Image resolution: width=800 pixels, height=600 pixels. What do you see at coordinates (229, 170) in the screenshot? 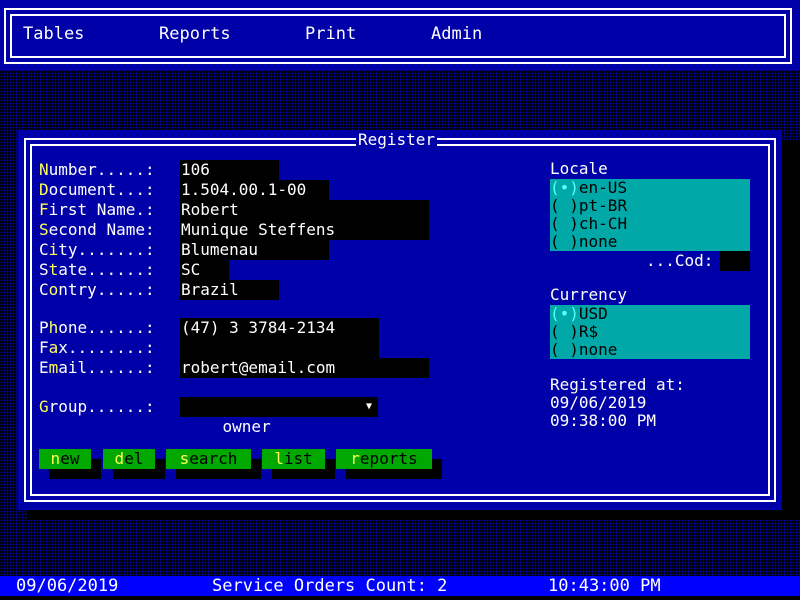
I see `number-input: 106` at bounding box center [229, 170].